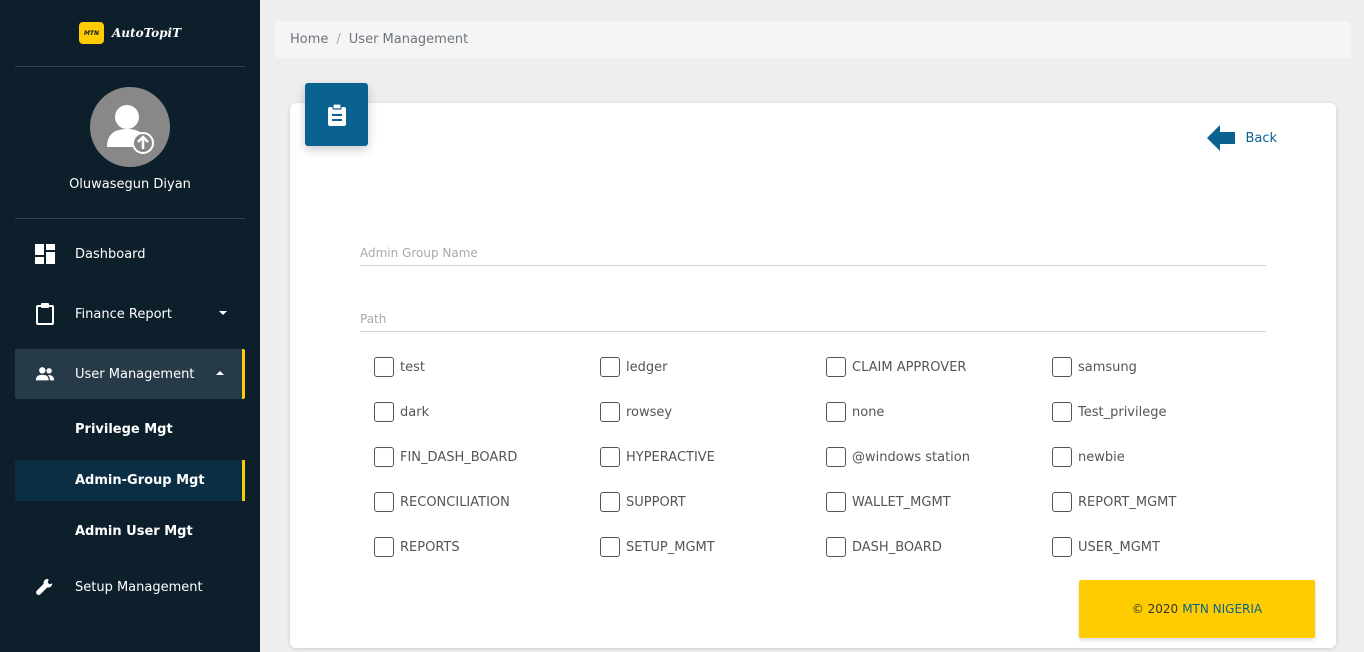 This screenshot has width=1364, height=652. I want to click on privilege-checkbox-item: dark, so click(487, 412).